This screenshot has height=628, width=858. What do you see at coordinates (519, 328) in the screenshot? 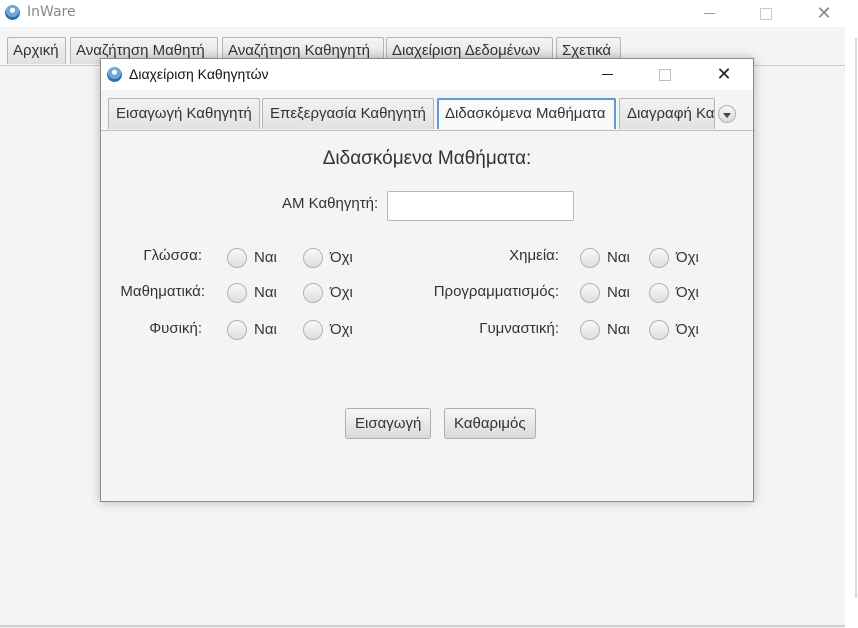
I see `subject-label-gym: Γυμναστική:` at bounding box center [519, 328].